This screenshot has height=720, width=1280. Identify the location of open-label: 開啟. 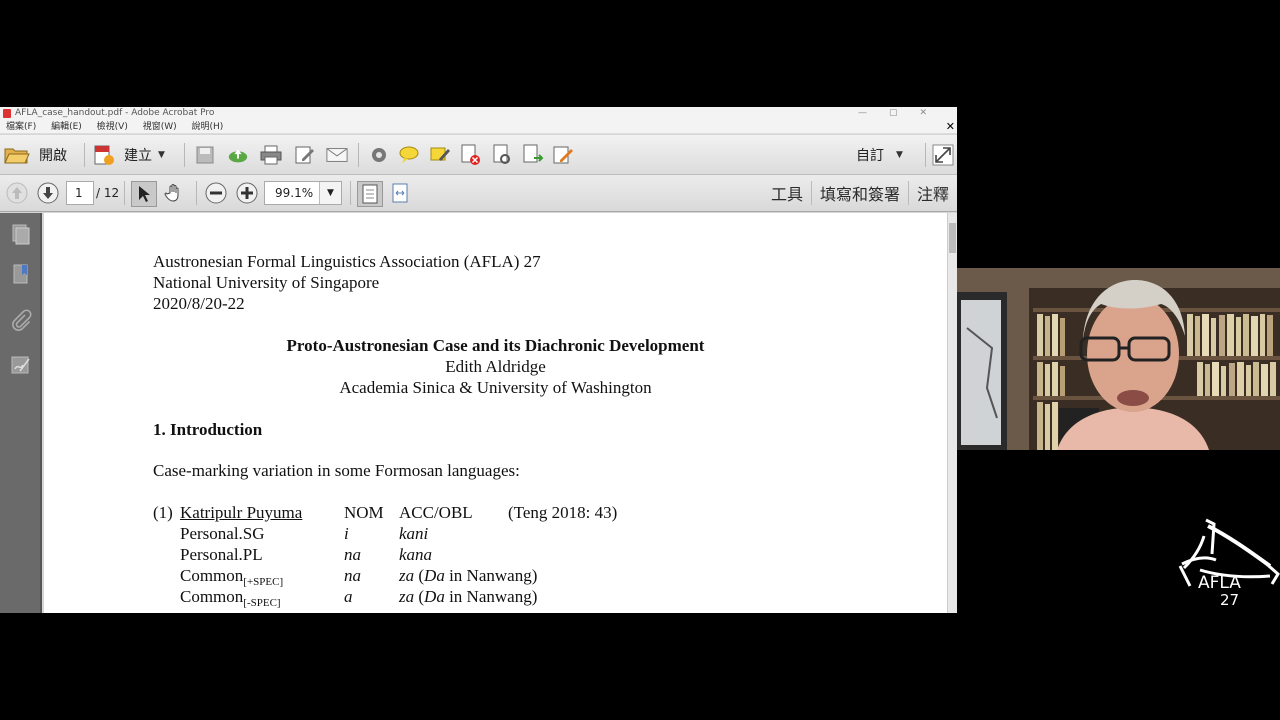
(53, 156).